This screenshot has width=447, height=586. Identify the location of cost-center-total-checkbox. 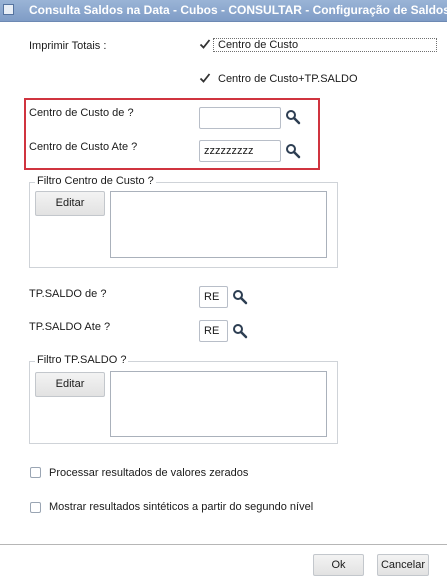
(205, 43).